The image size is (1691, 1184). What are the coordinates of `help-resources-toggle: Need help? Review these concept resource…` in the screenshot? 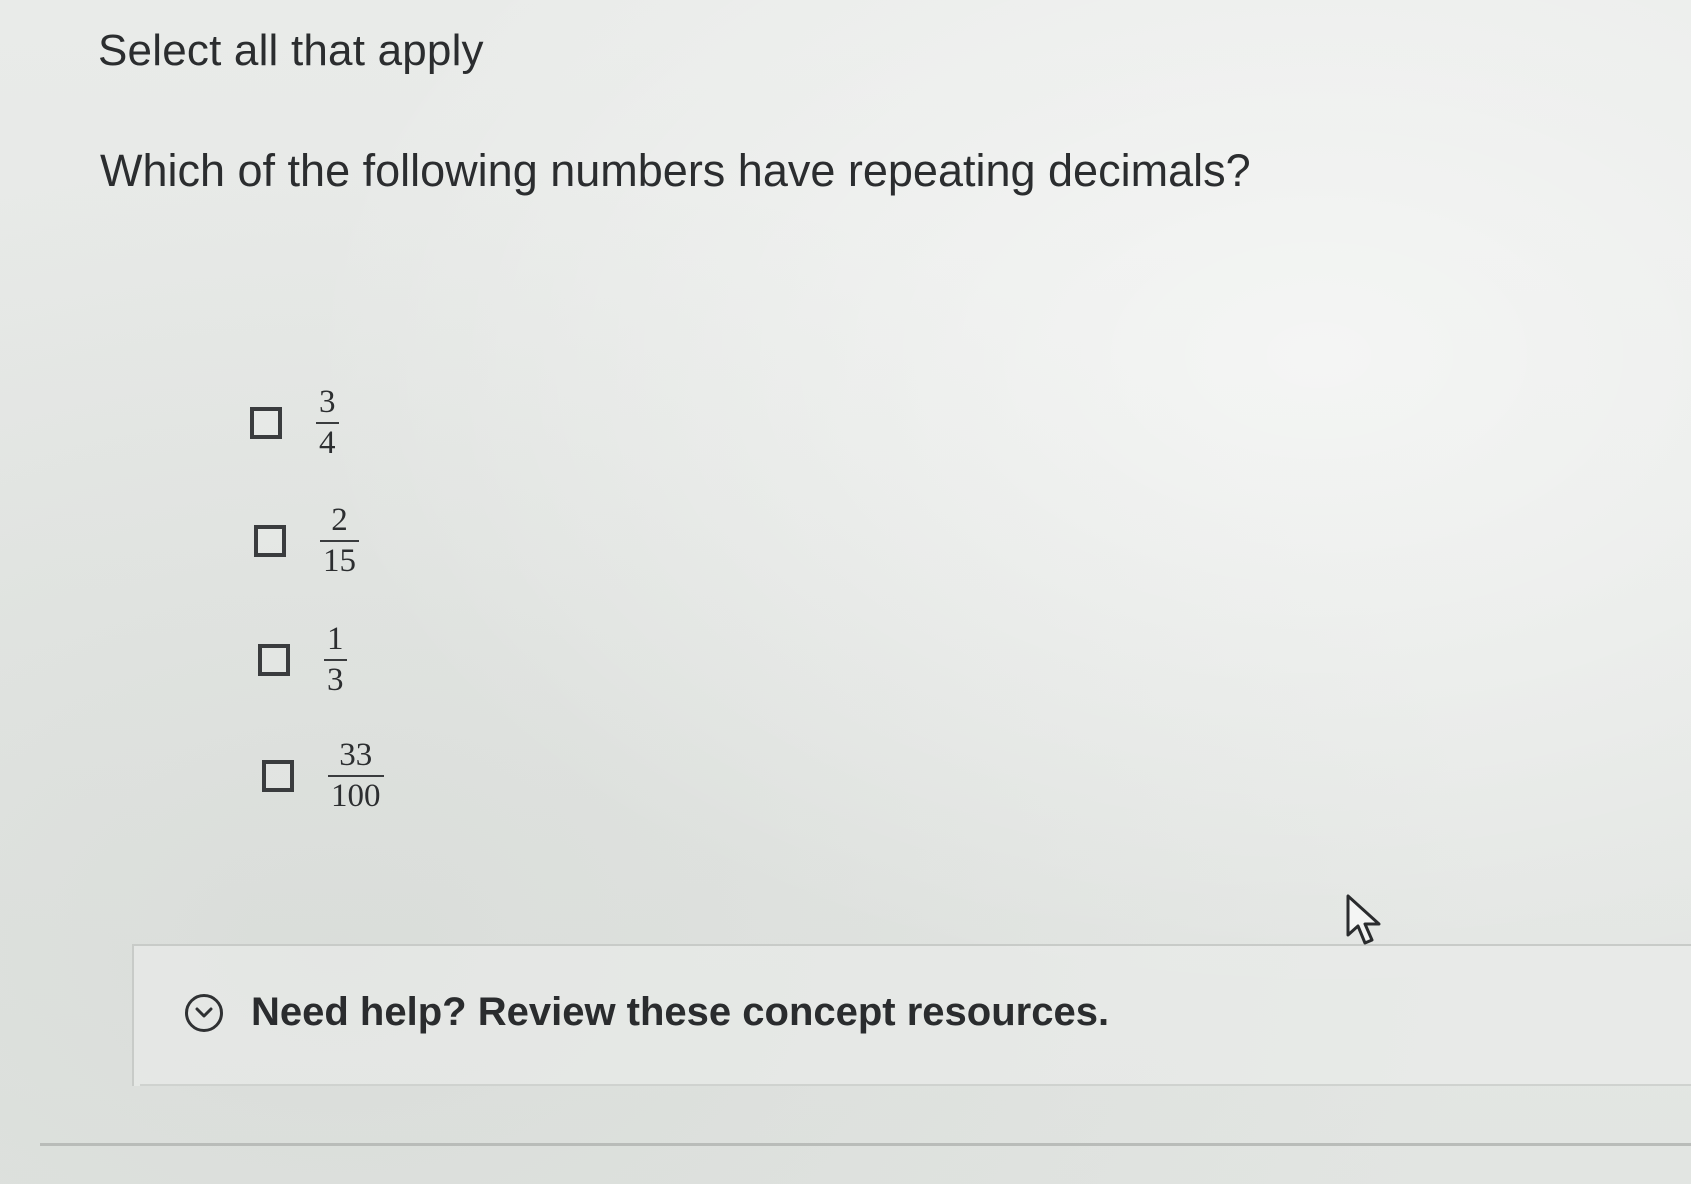 It's located at (647, 1012).